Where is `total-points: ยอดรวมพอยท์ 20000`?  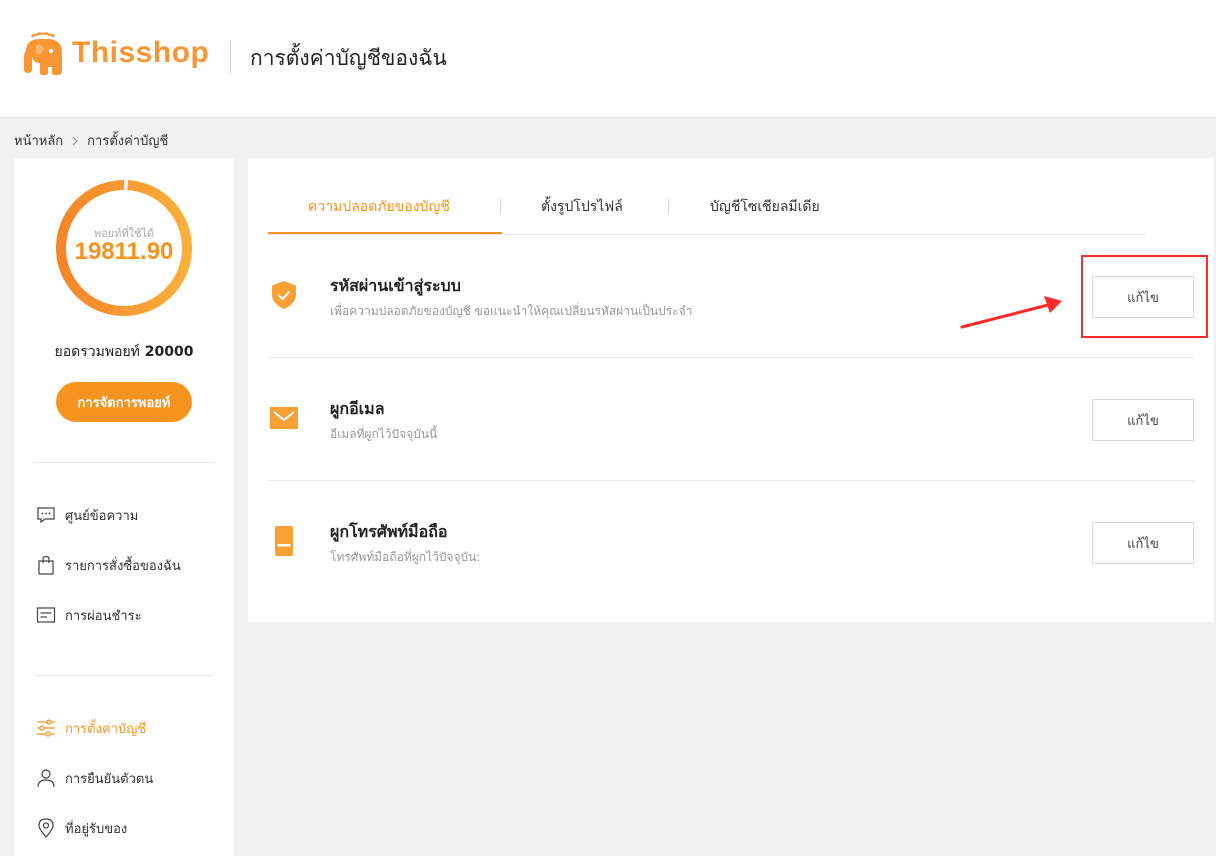 total-points: ยอดรวมพอยท์ 20000 is located at coordinates (124, 352).